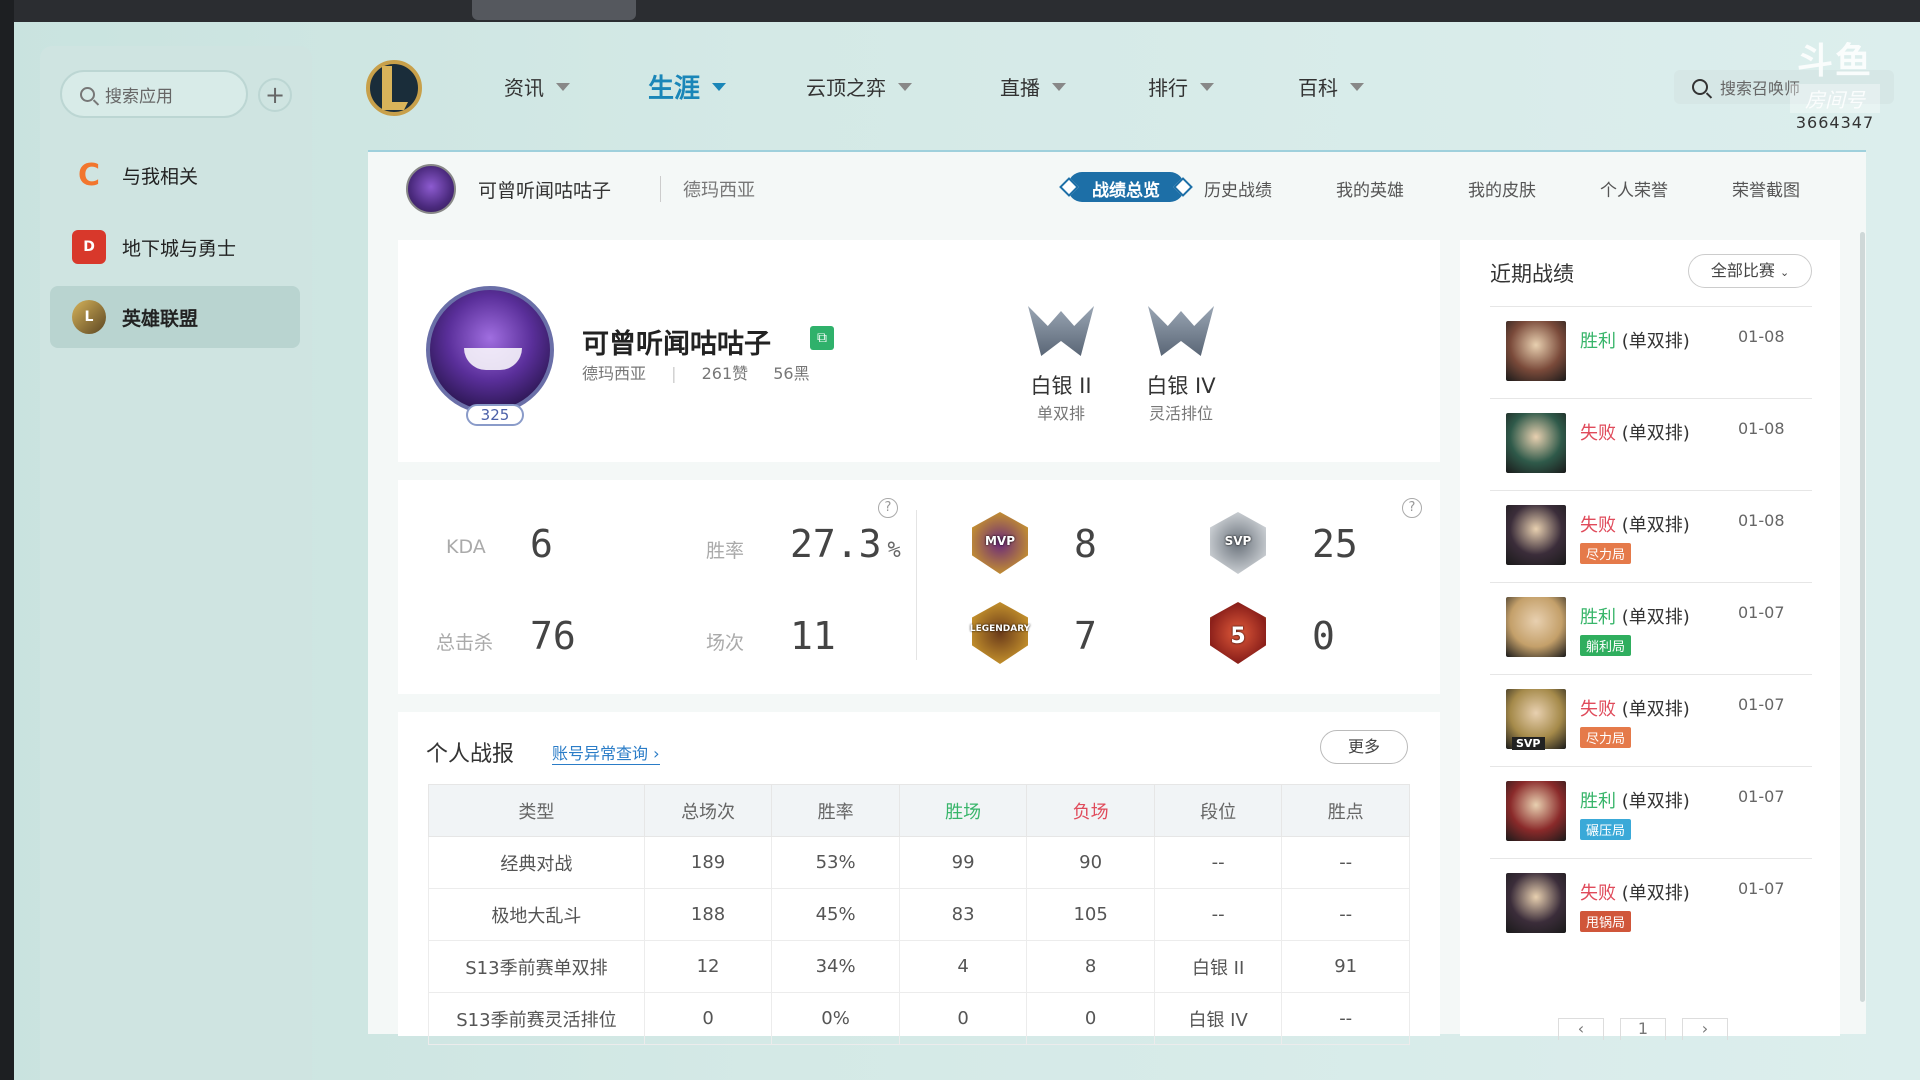  Describe the element at coordinates (1238, 188) in the screenshot. I see `tab-history: 历史战绩` at that location.